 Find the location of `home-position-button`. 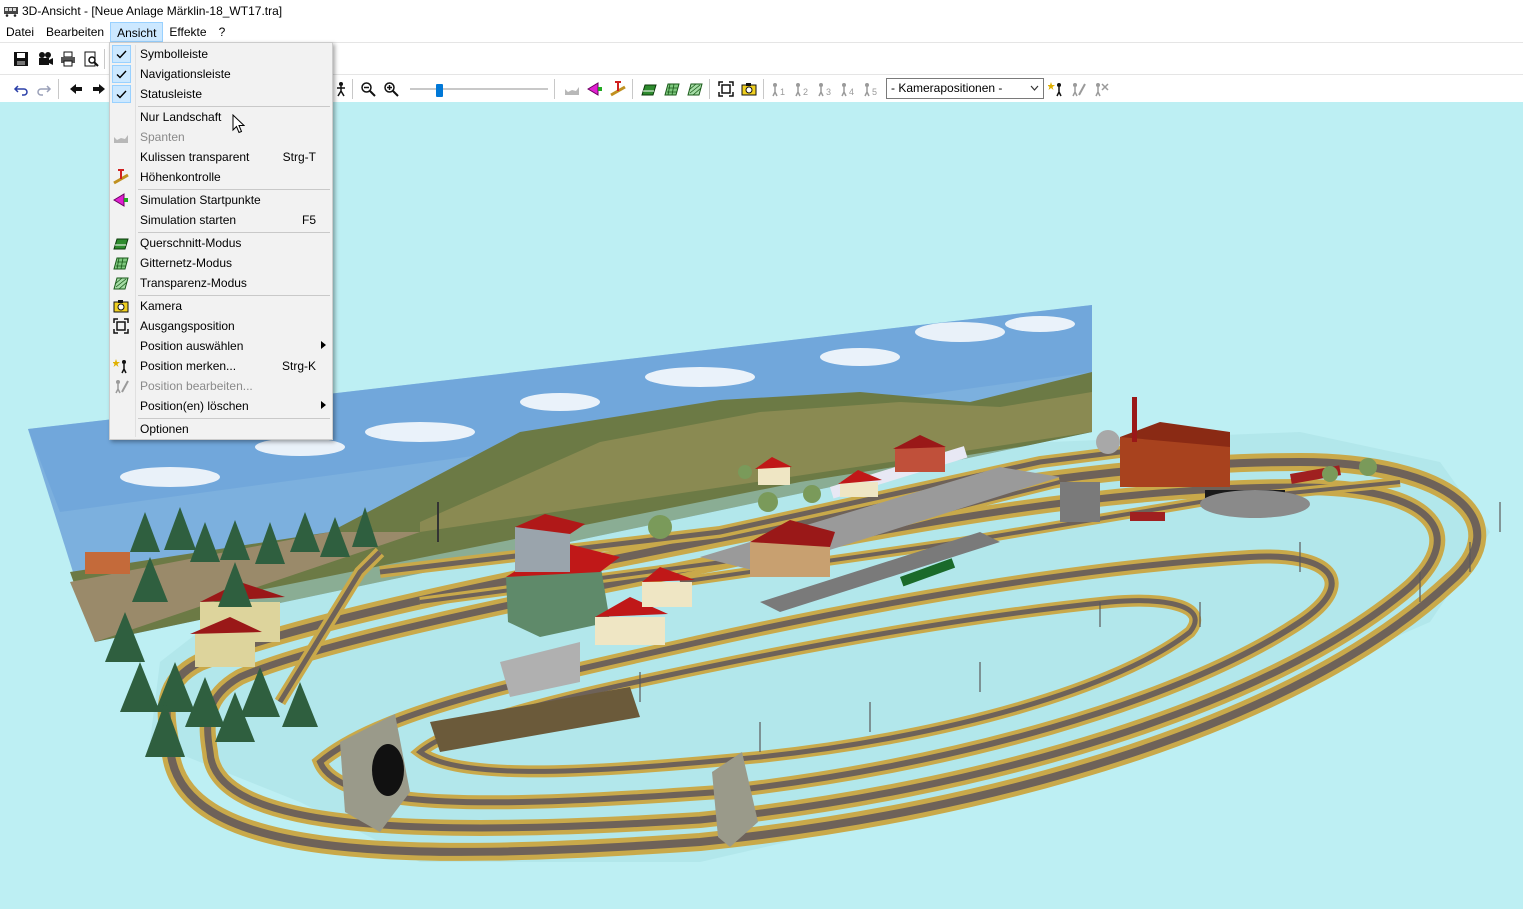

home-position-button is located at coordinates (726, 89).